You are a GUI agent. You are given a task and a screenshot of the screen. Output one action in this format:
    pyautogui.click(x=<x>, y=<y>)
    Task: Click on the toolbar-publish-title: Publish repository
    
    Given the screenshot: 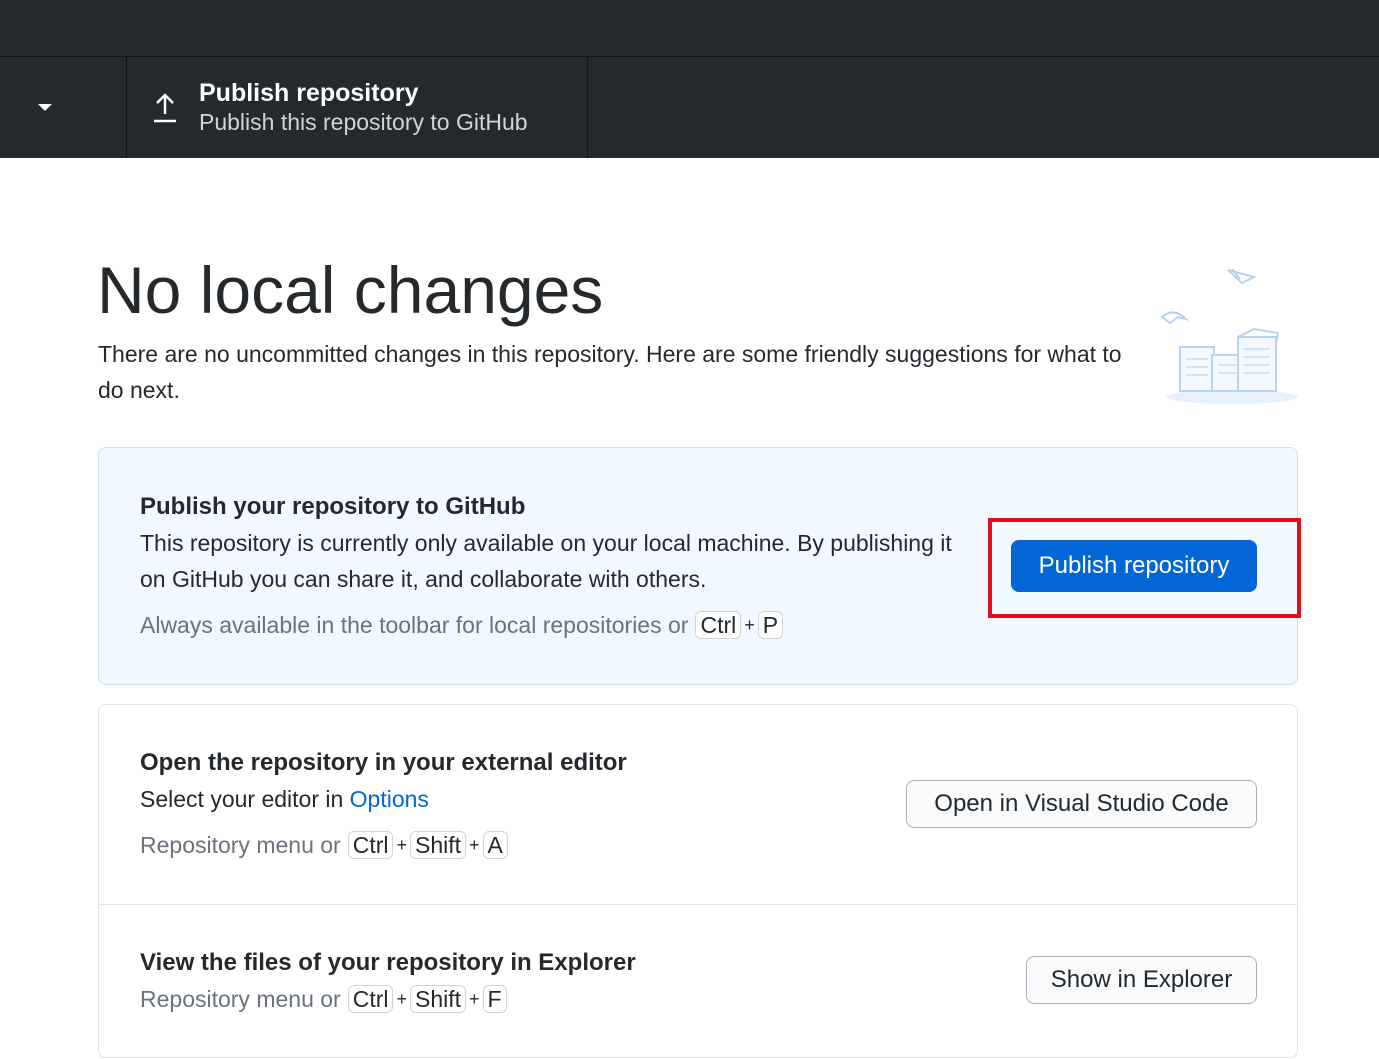 What is the action you would take?
    pyautogui.click(x=309, y=92)
    